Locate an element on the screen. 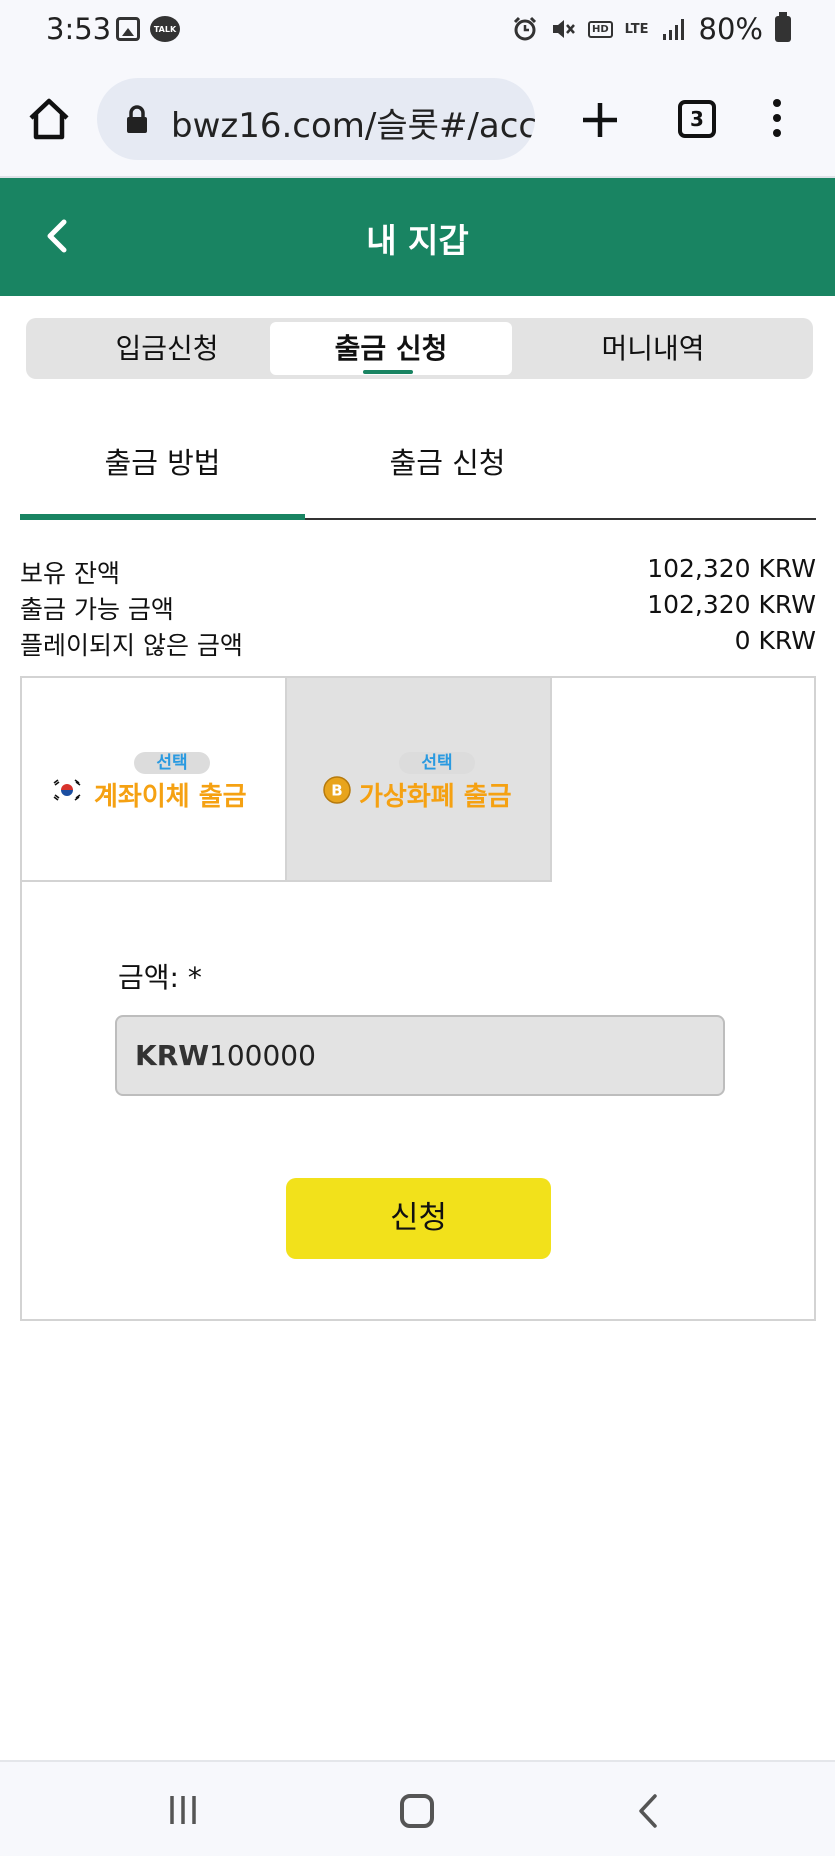 The width and height of the screenshot is (835, 1856). hd-voice-icon: HD is located at coordinates (600, 29).